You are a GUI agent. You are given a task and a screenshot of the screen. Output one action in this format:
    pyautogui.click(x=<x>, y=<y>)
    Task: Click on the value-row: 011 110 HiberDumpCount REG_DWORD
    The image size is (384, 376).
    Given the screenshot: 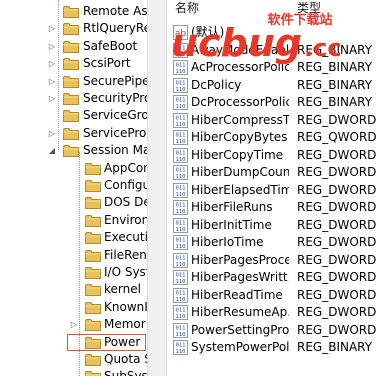 What is the action you would take?
    pyautogui.click(x=275, y=173)
    